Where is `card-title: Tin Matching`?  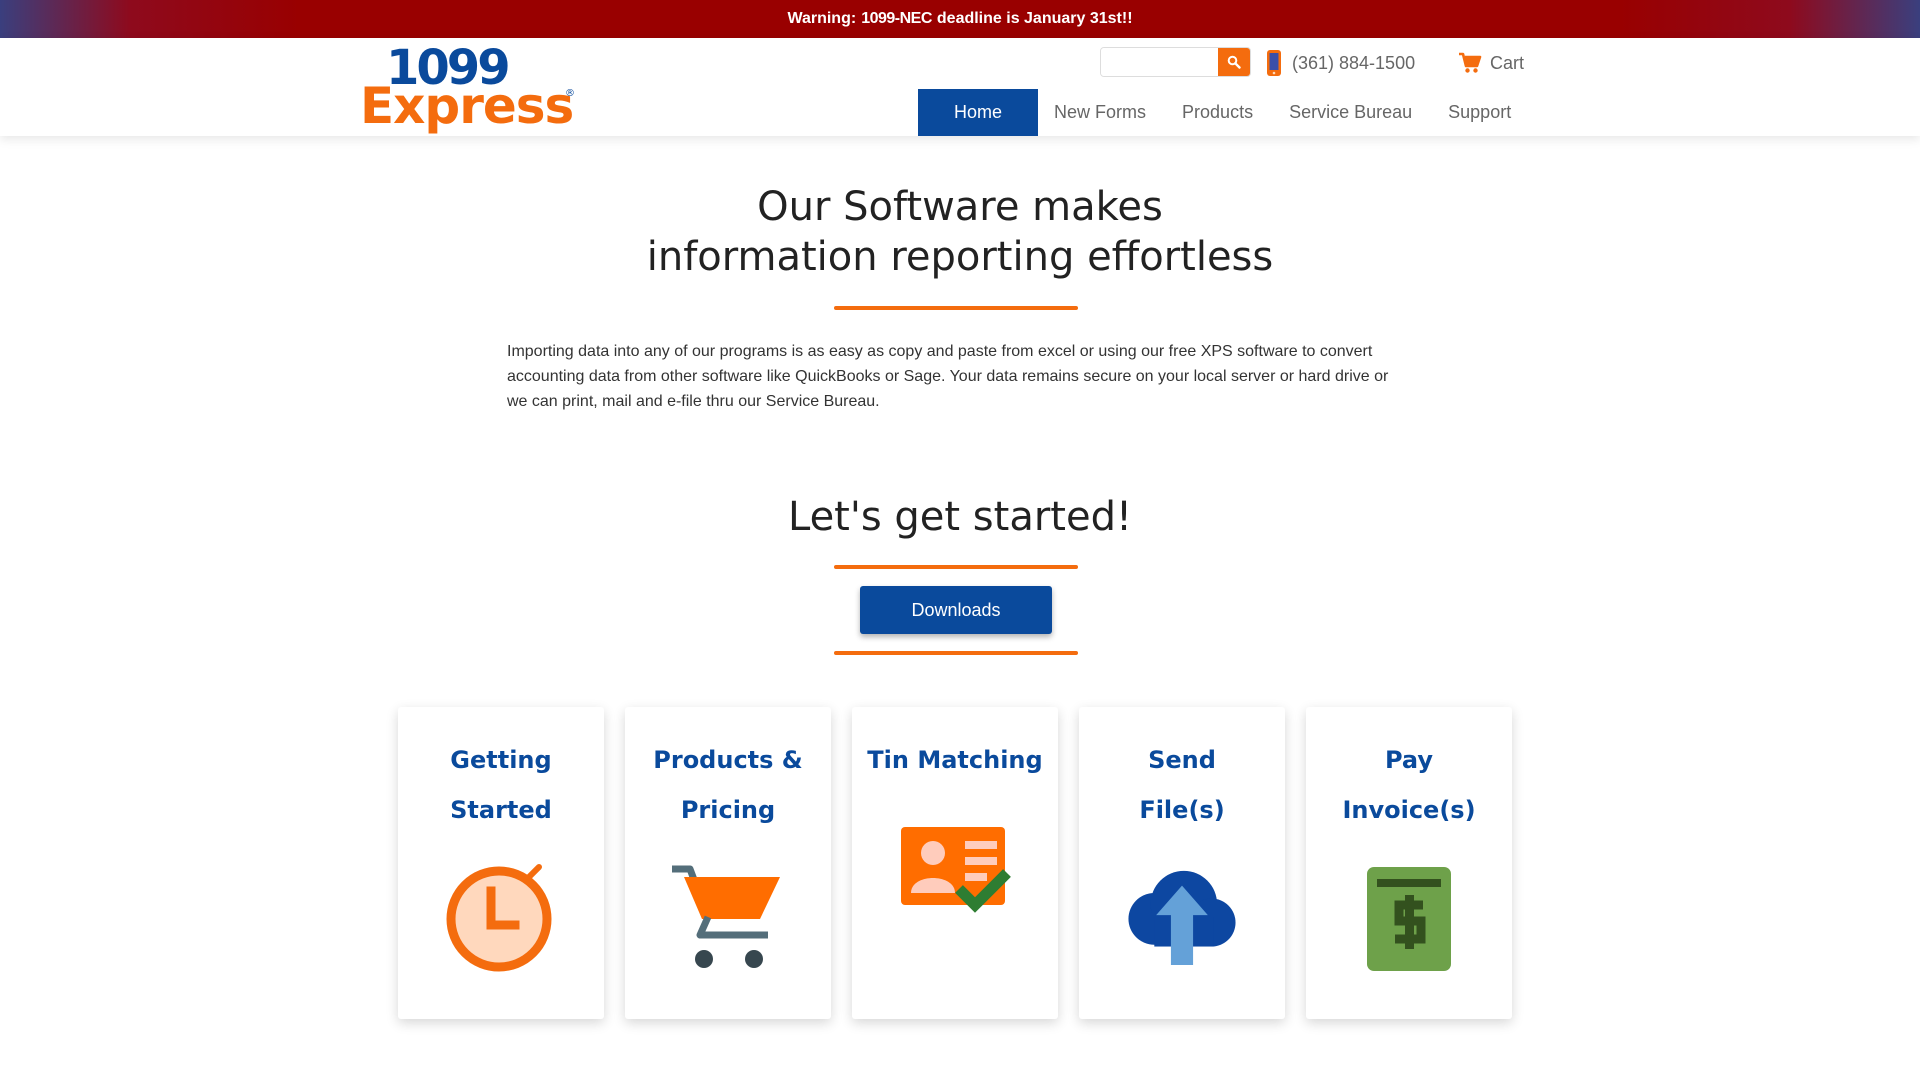 card-title: Tin Matching is located at coordinates (955, 760).